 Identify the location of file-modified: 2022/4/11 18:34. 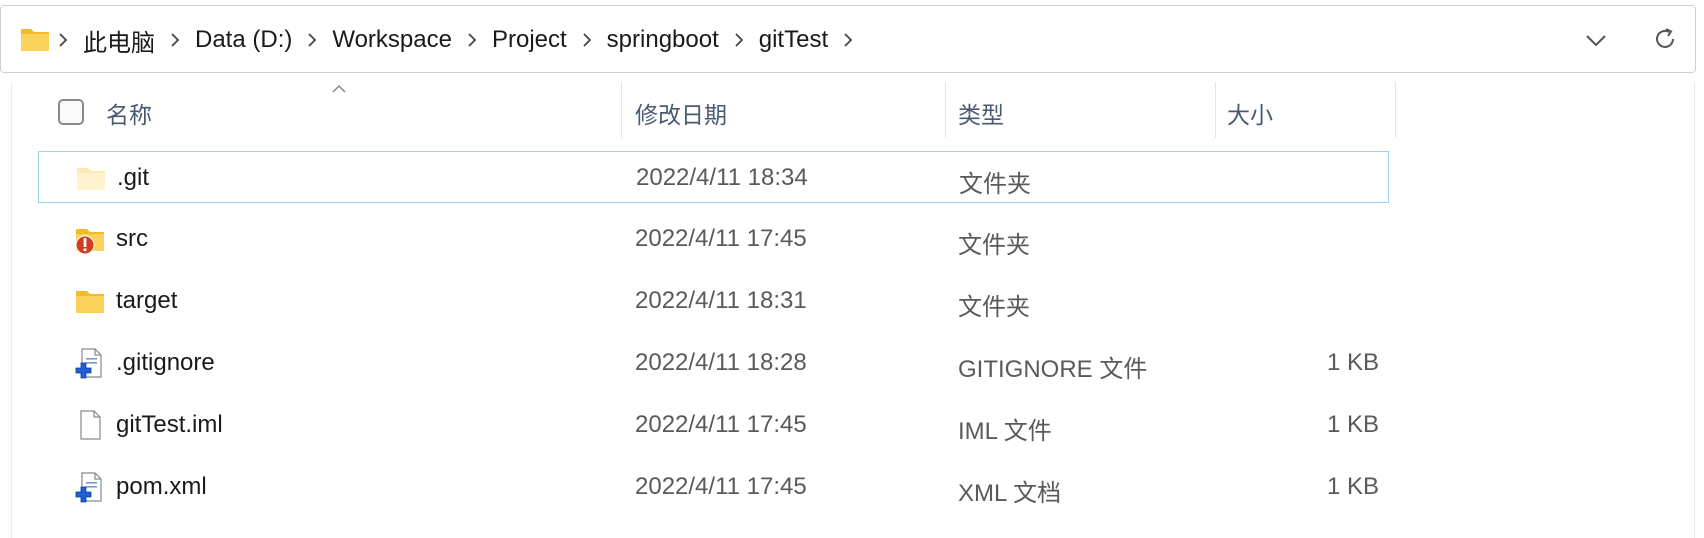
(722, 177).